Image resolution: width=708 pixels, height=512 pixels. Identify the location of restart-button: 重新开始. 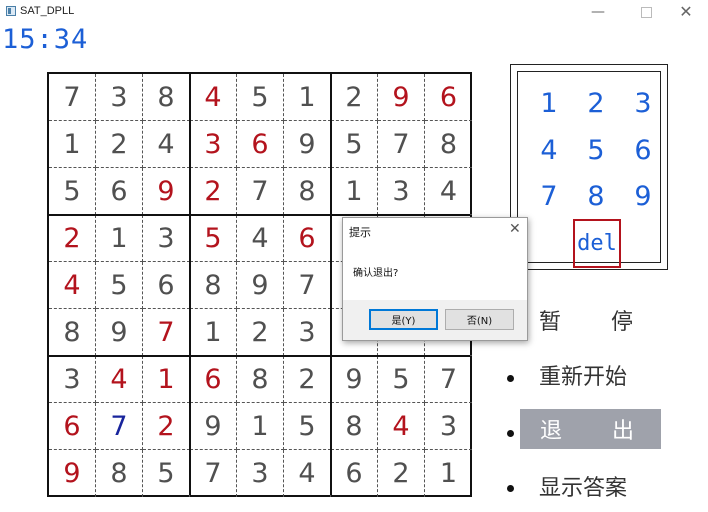
(594, 375).